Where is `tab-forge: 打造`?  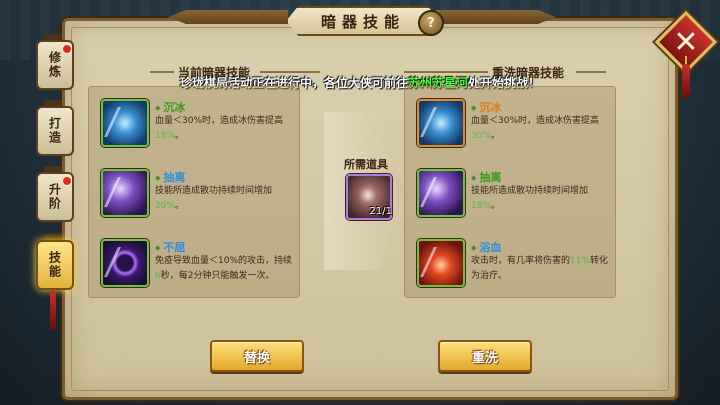
tab-forge: 打造 is located at coordinates (55, 131).